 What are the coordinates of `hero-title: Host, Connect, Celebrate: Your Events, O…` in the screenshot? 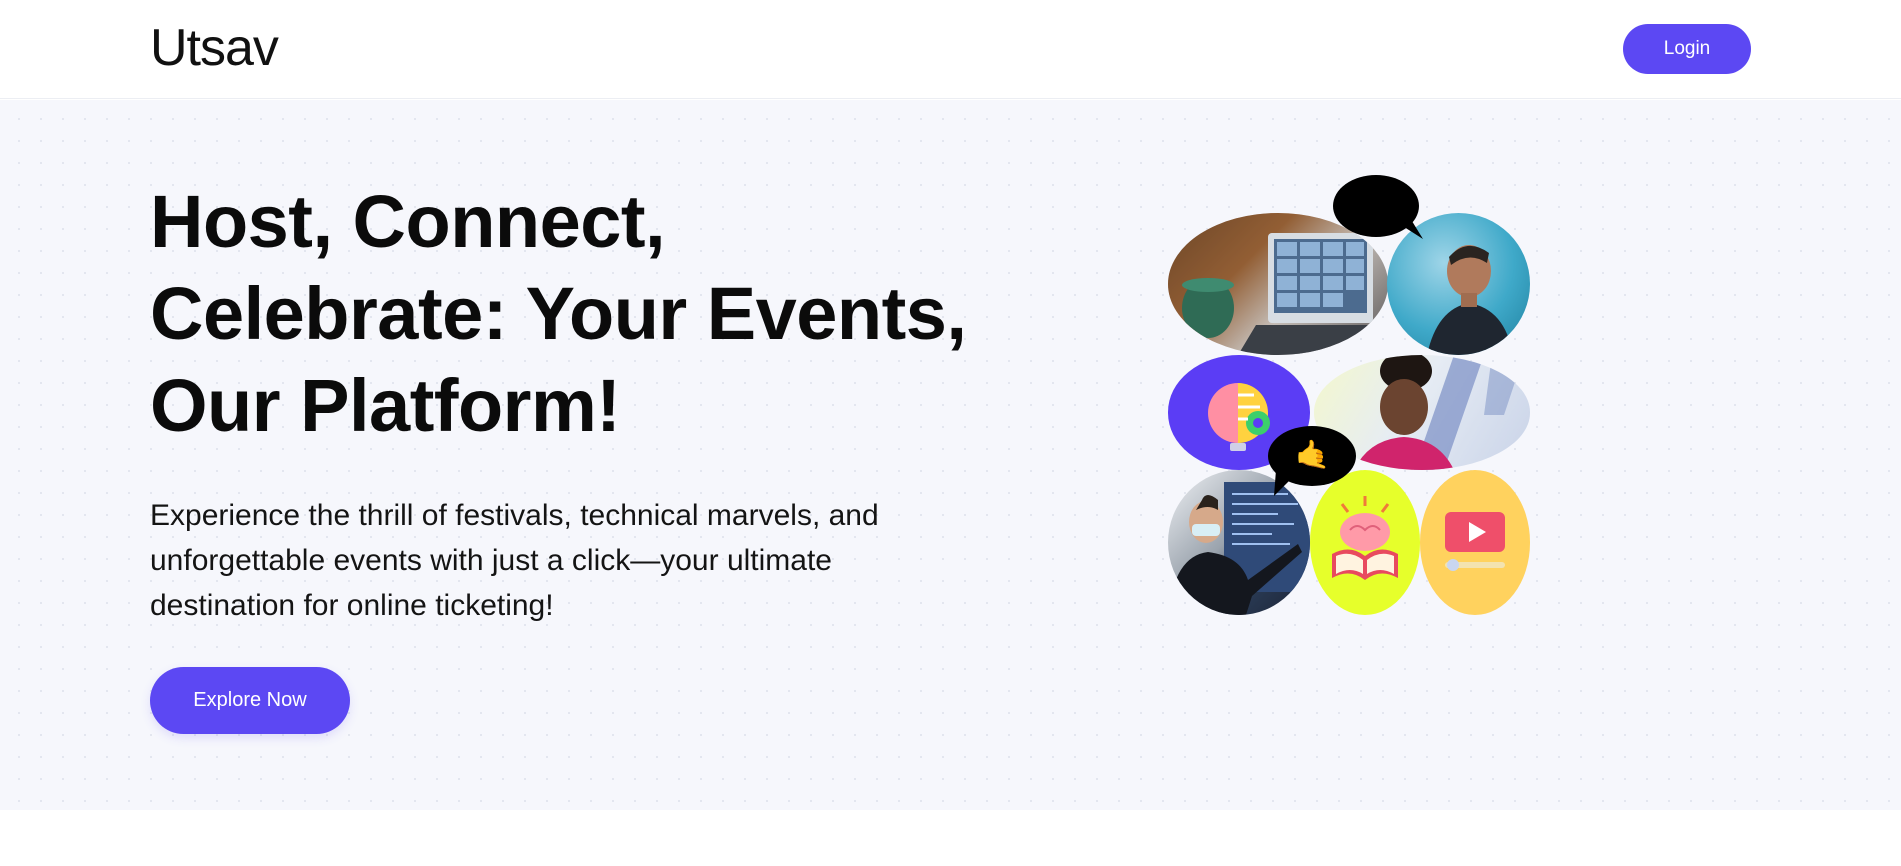 It's located at (558, 313).